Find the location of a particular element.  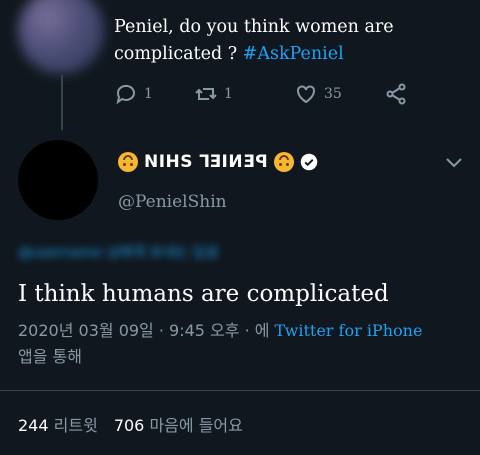

likes-stat: 706 마음에 들어요 is located at coordinates (178, 424).